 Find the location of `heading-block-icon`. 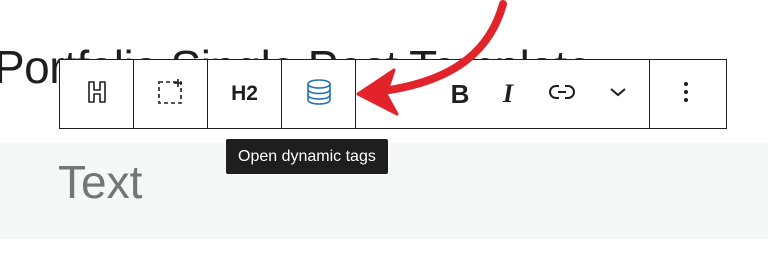

heading-block-icon is located at coordinates (97, 94).